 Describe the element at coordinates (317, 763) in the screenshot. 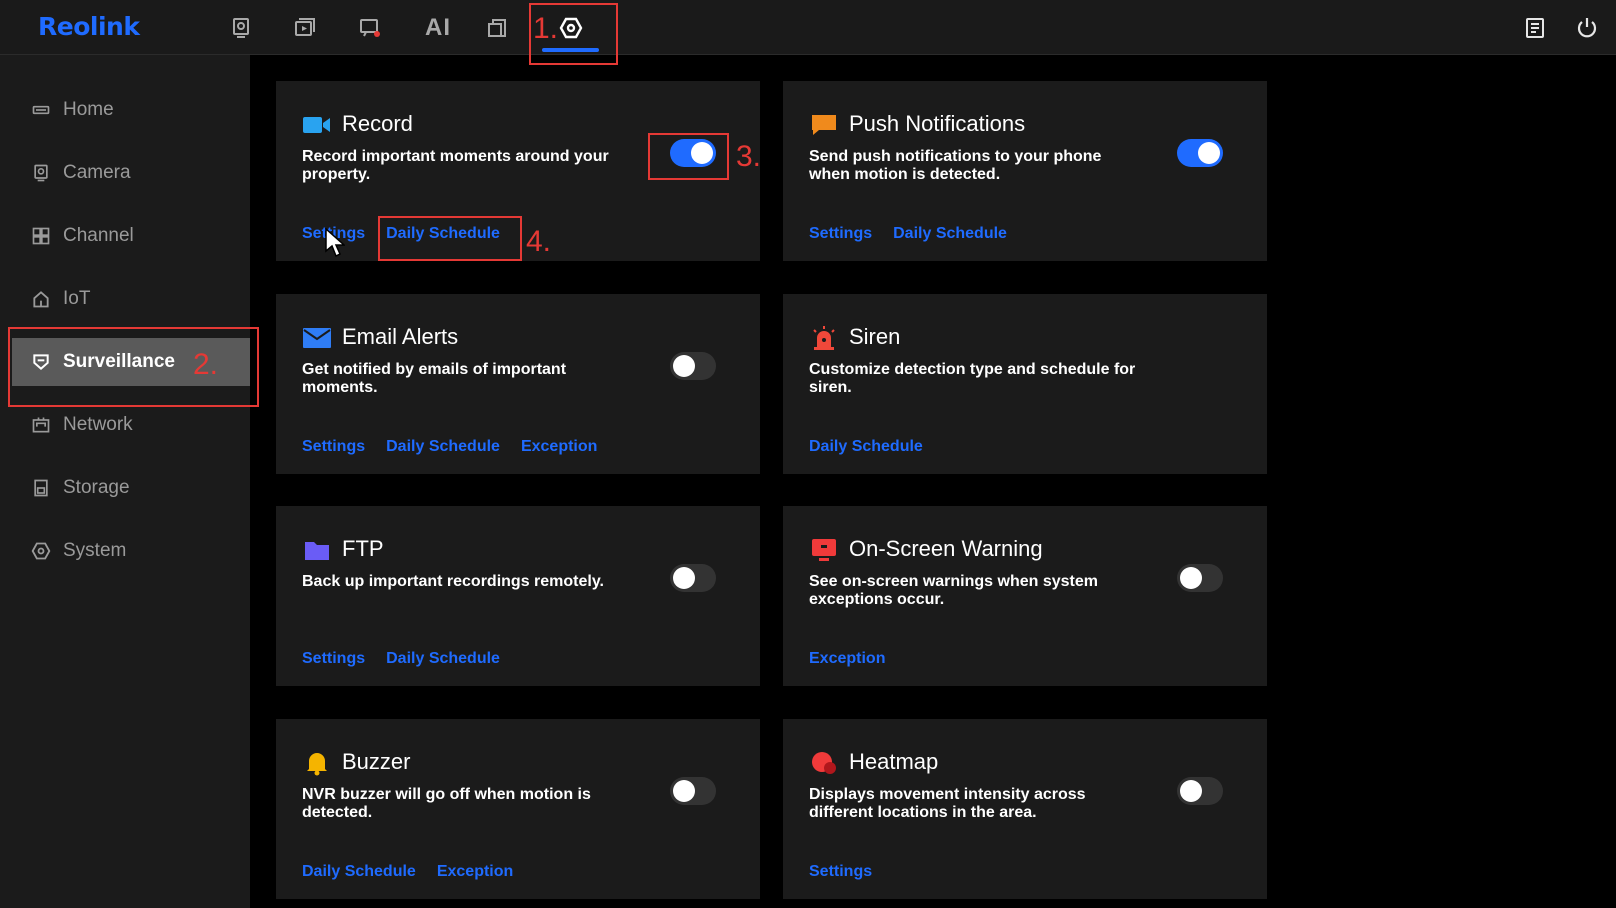

I see `bell-icon` at that location.